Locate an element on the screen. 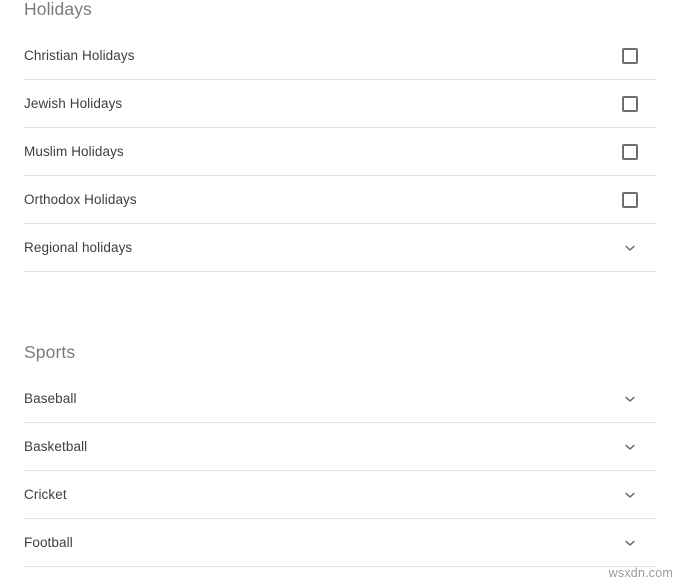  row-label: Regional holidays is located at coordinates (78, 247).